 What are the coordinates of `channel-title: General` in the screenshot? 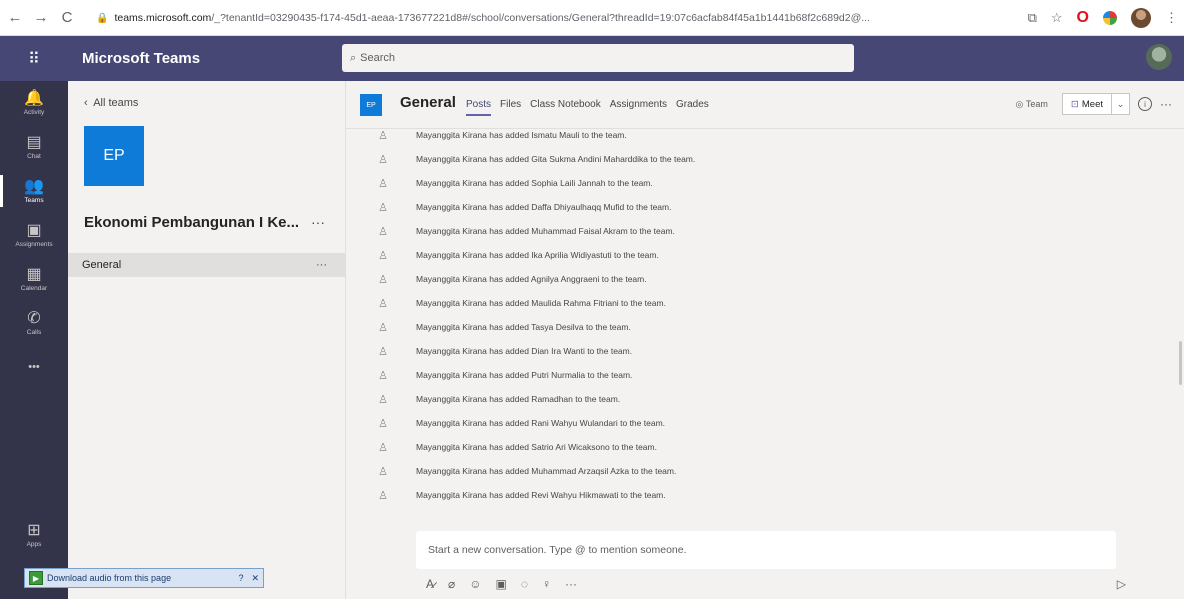 It's located at (428, 102).